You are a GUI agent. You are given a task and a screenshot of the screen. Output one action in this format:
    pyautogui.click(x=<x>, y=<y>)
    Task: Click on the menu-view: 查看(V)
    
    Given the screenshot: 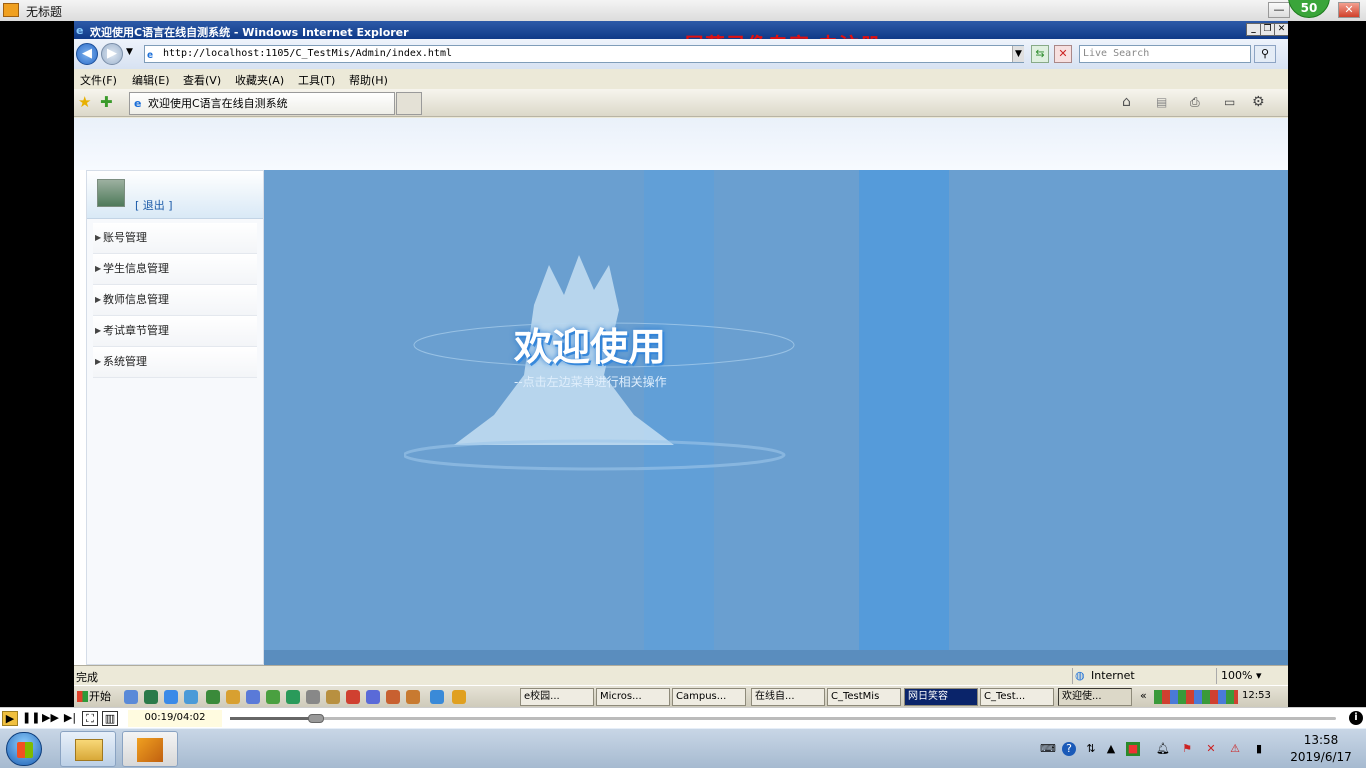 What is the action you would take?
    pyautogui.click(x=202, y=80)
    